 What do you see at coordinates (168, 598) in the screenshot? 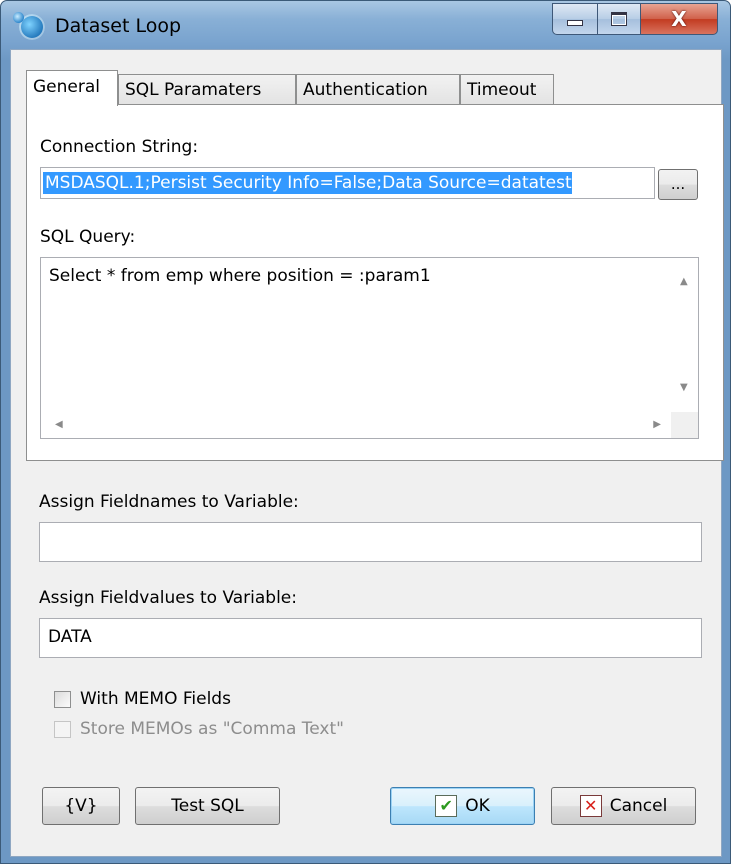
I see `fieldvalues-label: Assign Fieldvalues to Variable:` at bounding box center [168, 598].